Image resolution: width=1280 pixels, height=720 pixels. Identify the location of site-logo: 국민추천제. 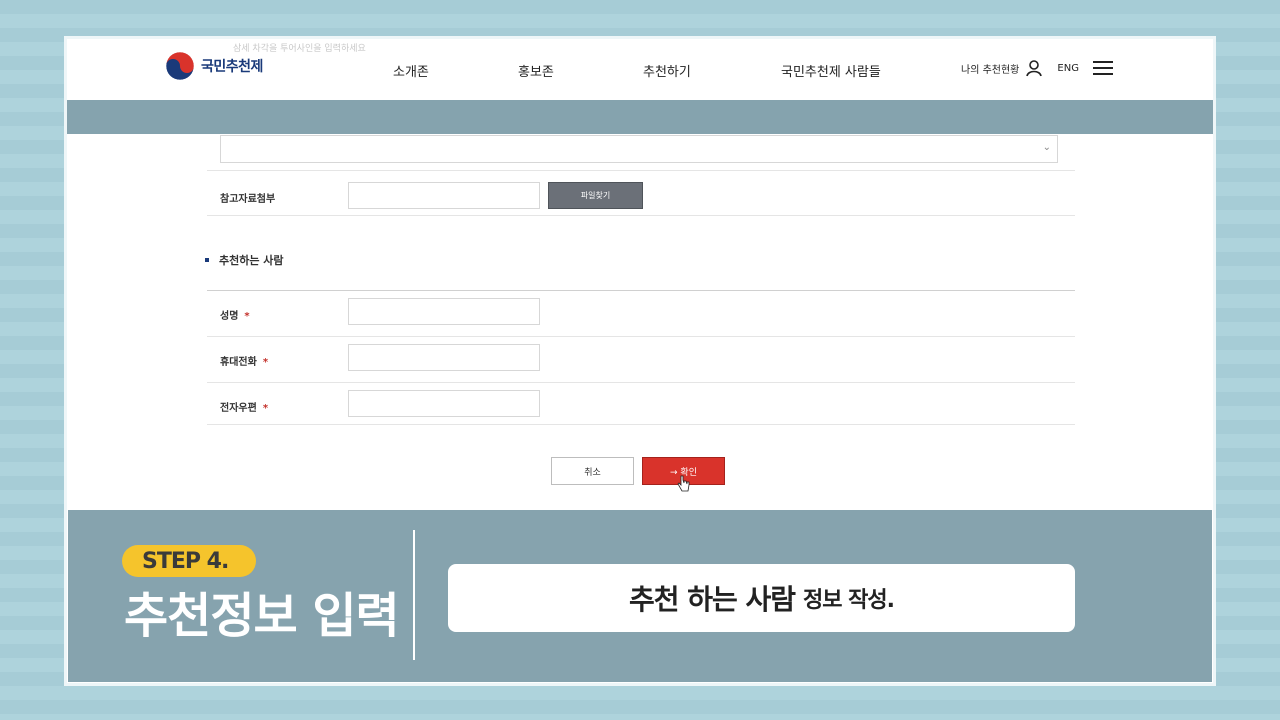
(214, 66).